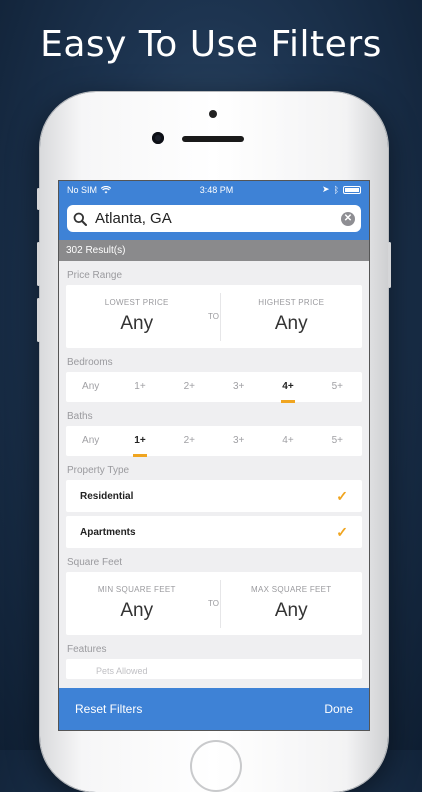 The width and height of the screenshot is (422, 792). I want to click on max-square-feet-value: Any, so click(291, 610).